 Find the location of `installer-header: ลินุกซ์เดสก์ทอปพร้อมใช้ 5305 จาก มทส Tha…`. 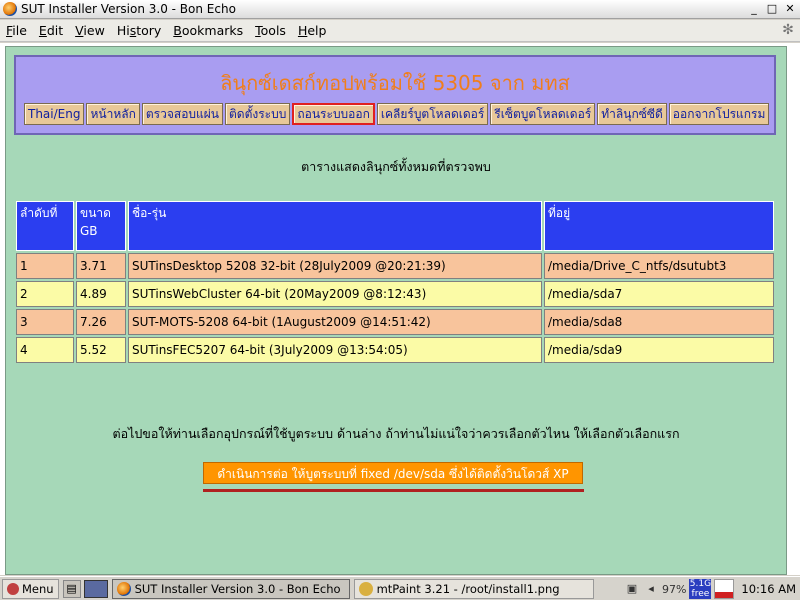

installer-header: ลินุกซ์เดสก์ทอปพร้อมใช้ 5305 จาก มทส Tha… is located at coordinates (395, 95).